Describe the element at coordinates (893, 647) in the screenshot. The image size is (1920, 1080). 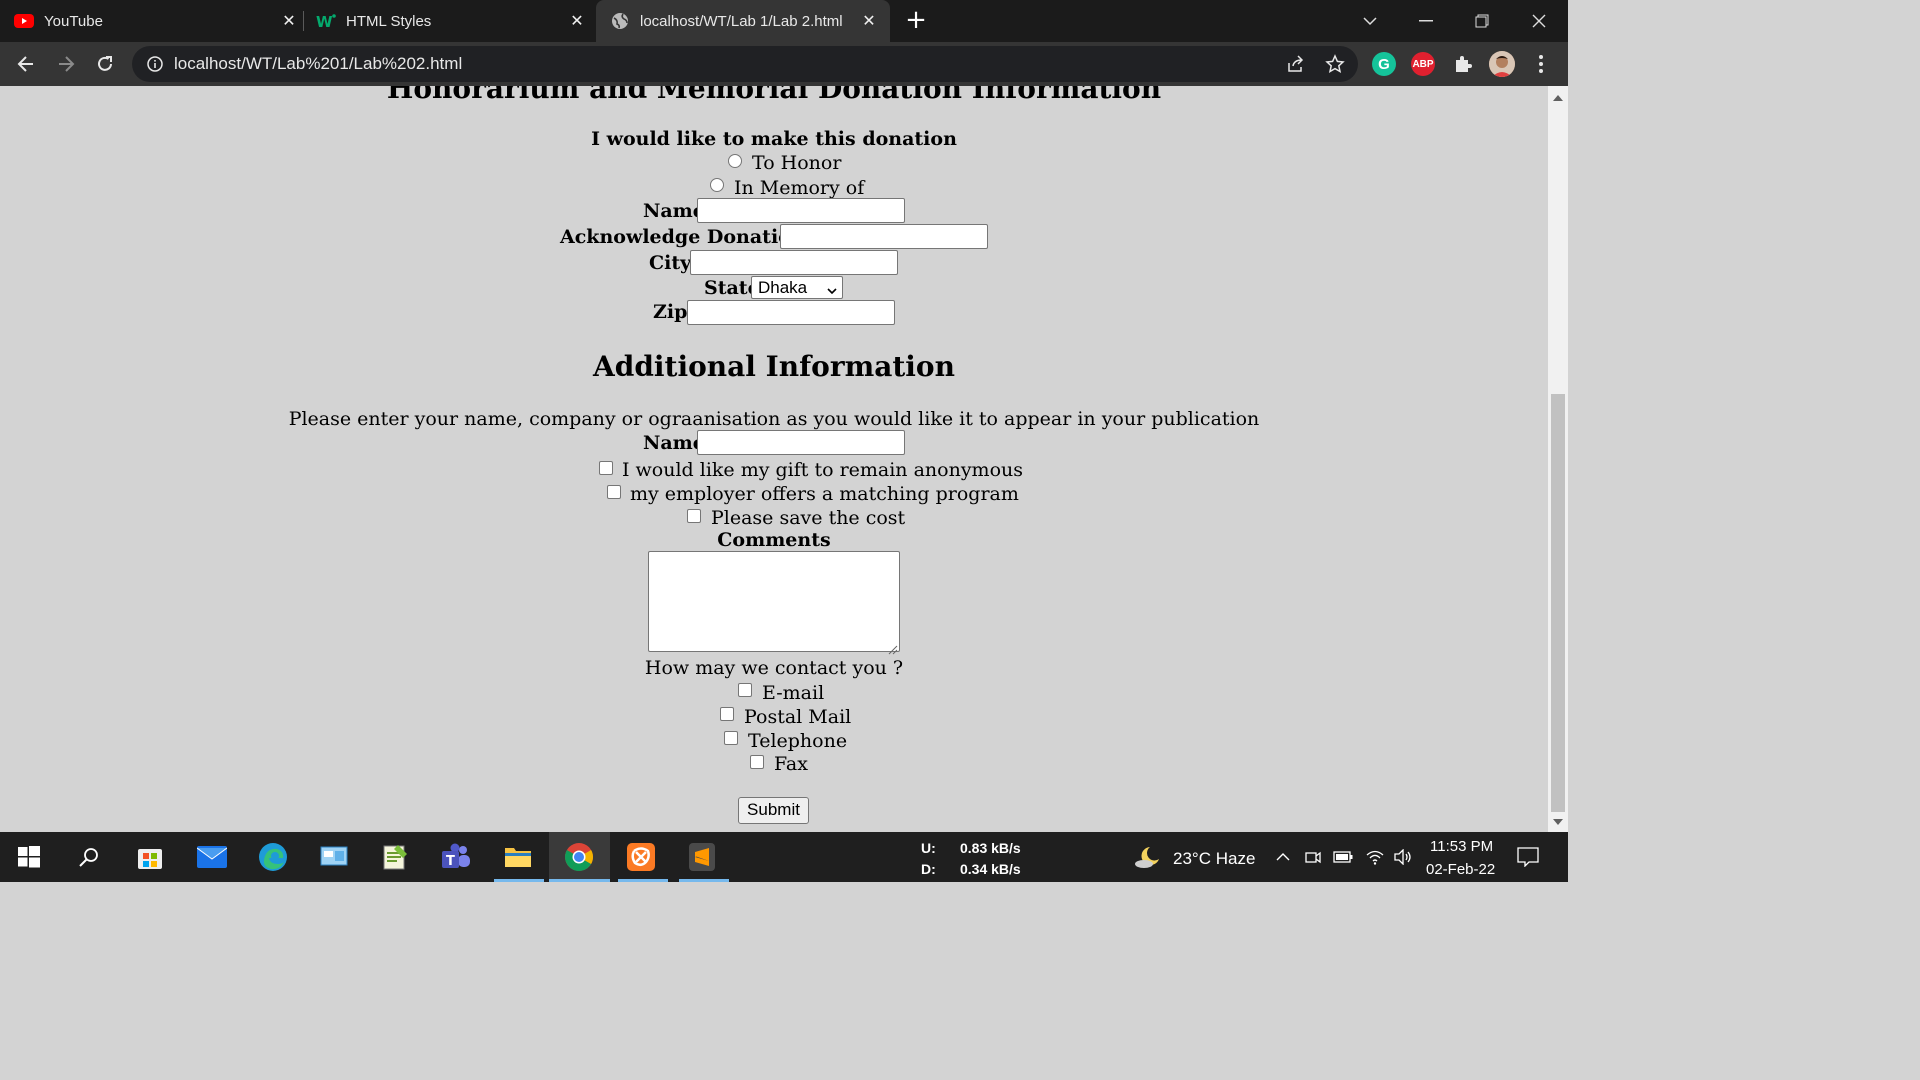
I see `resize-grip-icon` at that location.